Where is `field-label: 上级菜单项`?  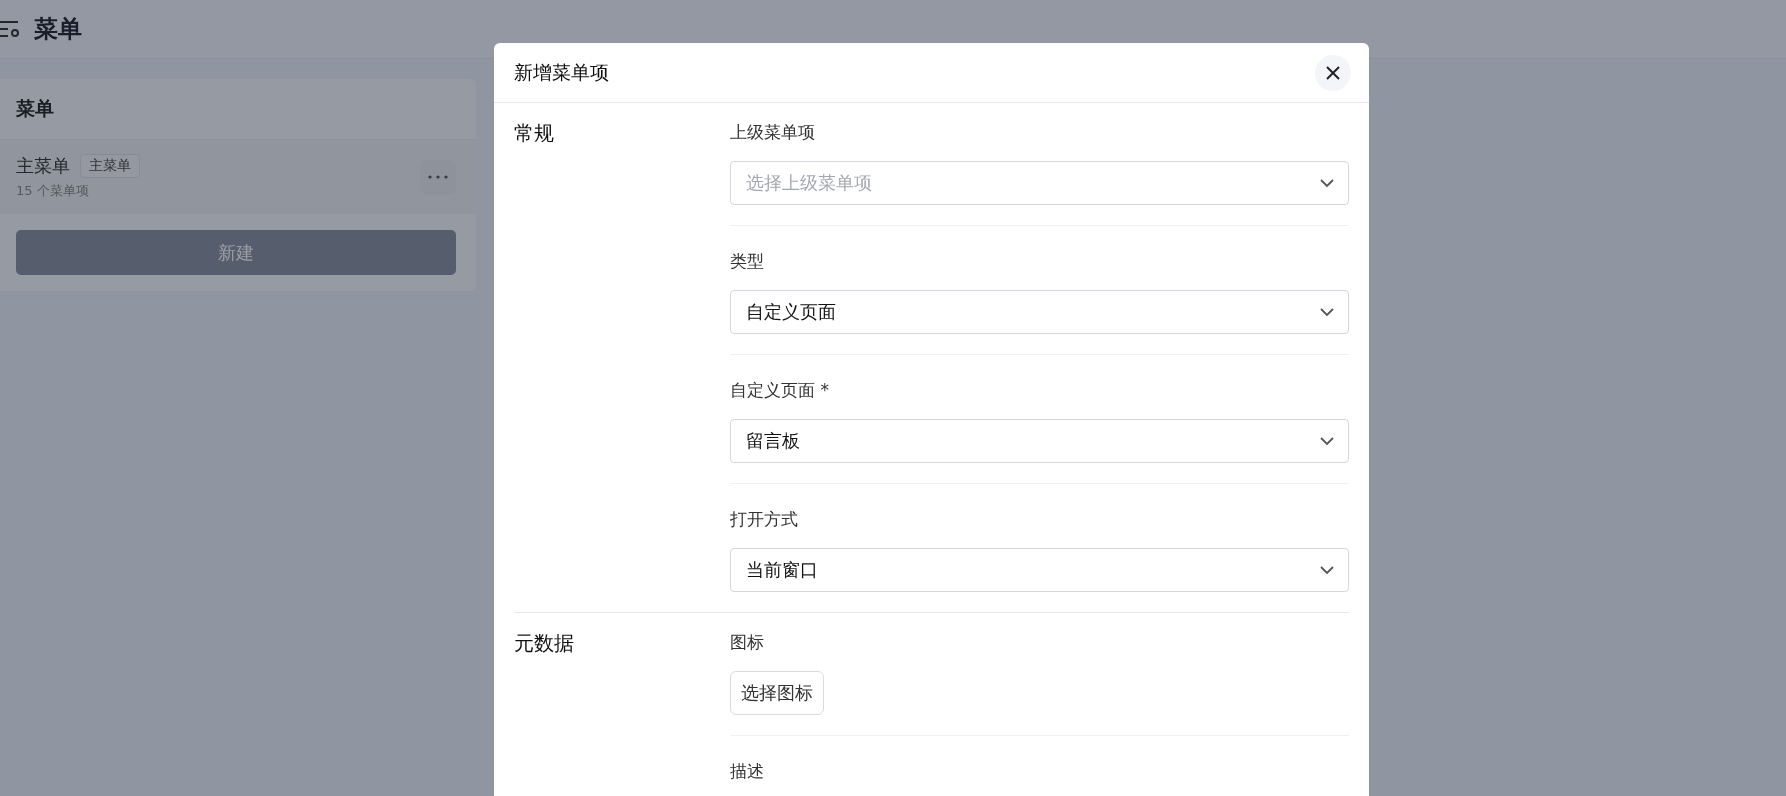 field-label: 上级菜单项 is located at coordinates (772, 132).